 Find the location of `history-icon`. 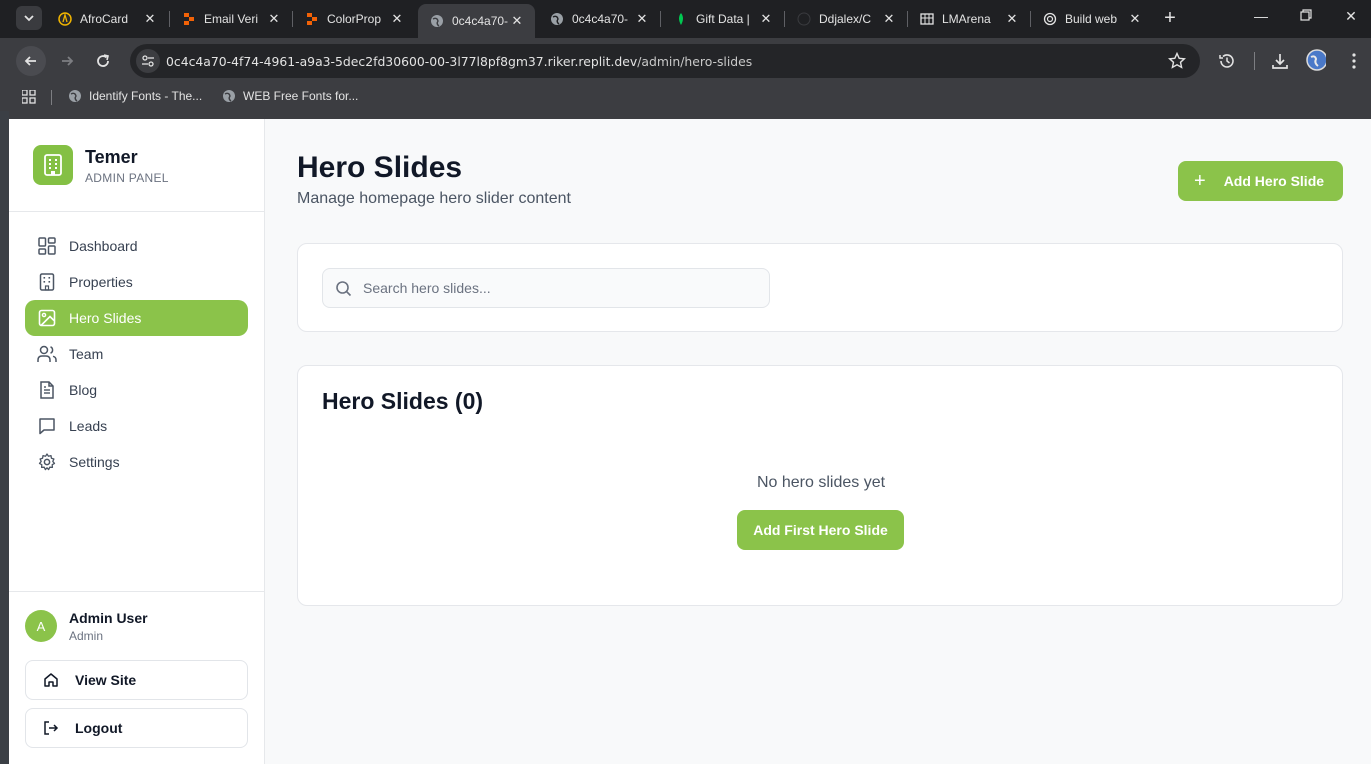

history-icon is located at coordinates (1227, 61).